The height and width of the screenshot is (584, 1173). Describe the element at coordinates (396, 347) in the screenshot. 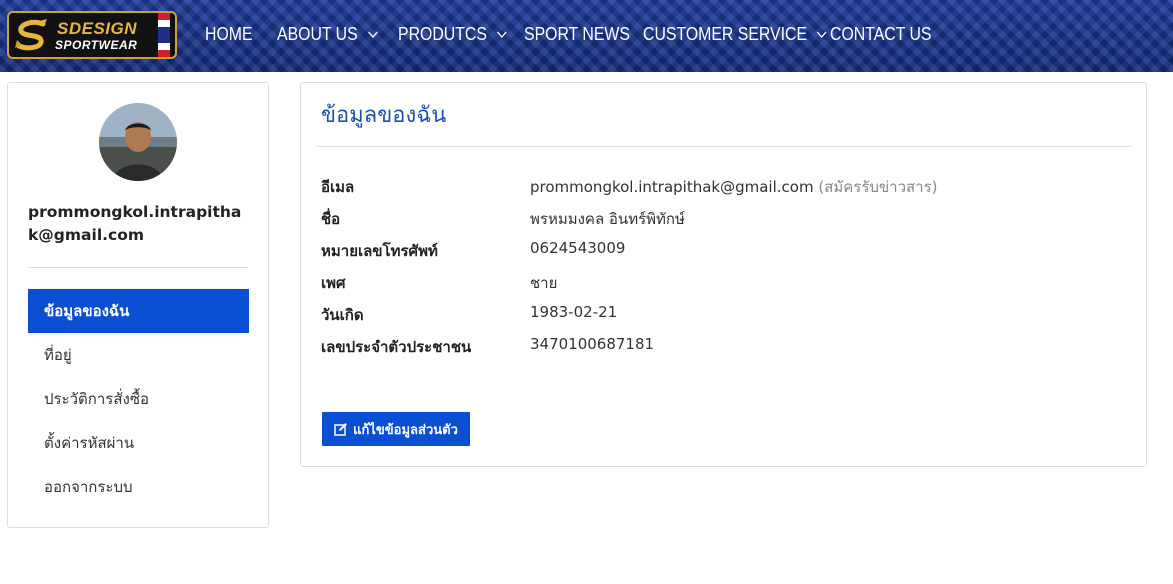

I see `citizen-id-label: เลขประจำตัวประชาชน` at that location.